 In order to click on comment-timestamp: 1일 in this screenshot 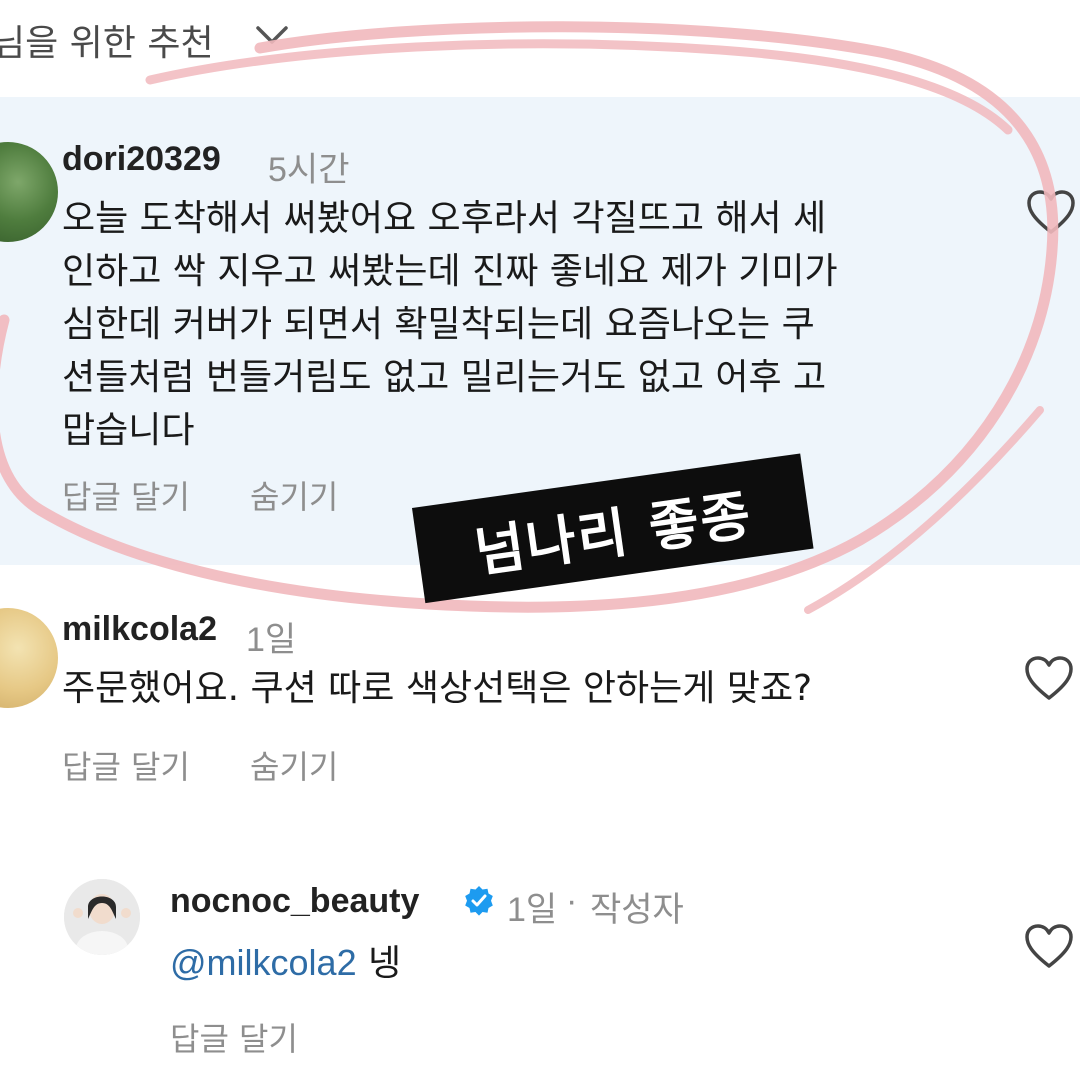, I will do `click(271, 640)`.